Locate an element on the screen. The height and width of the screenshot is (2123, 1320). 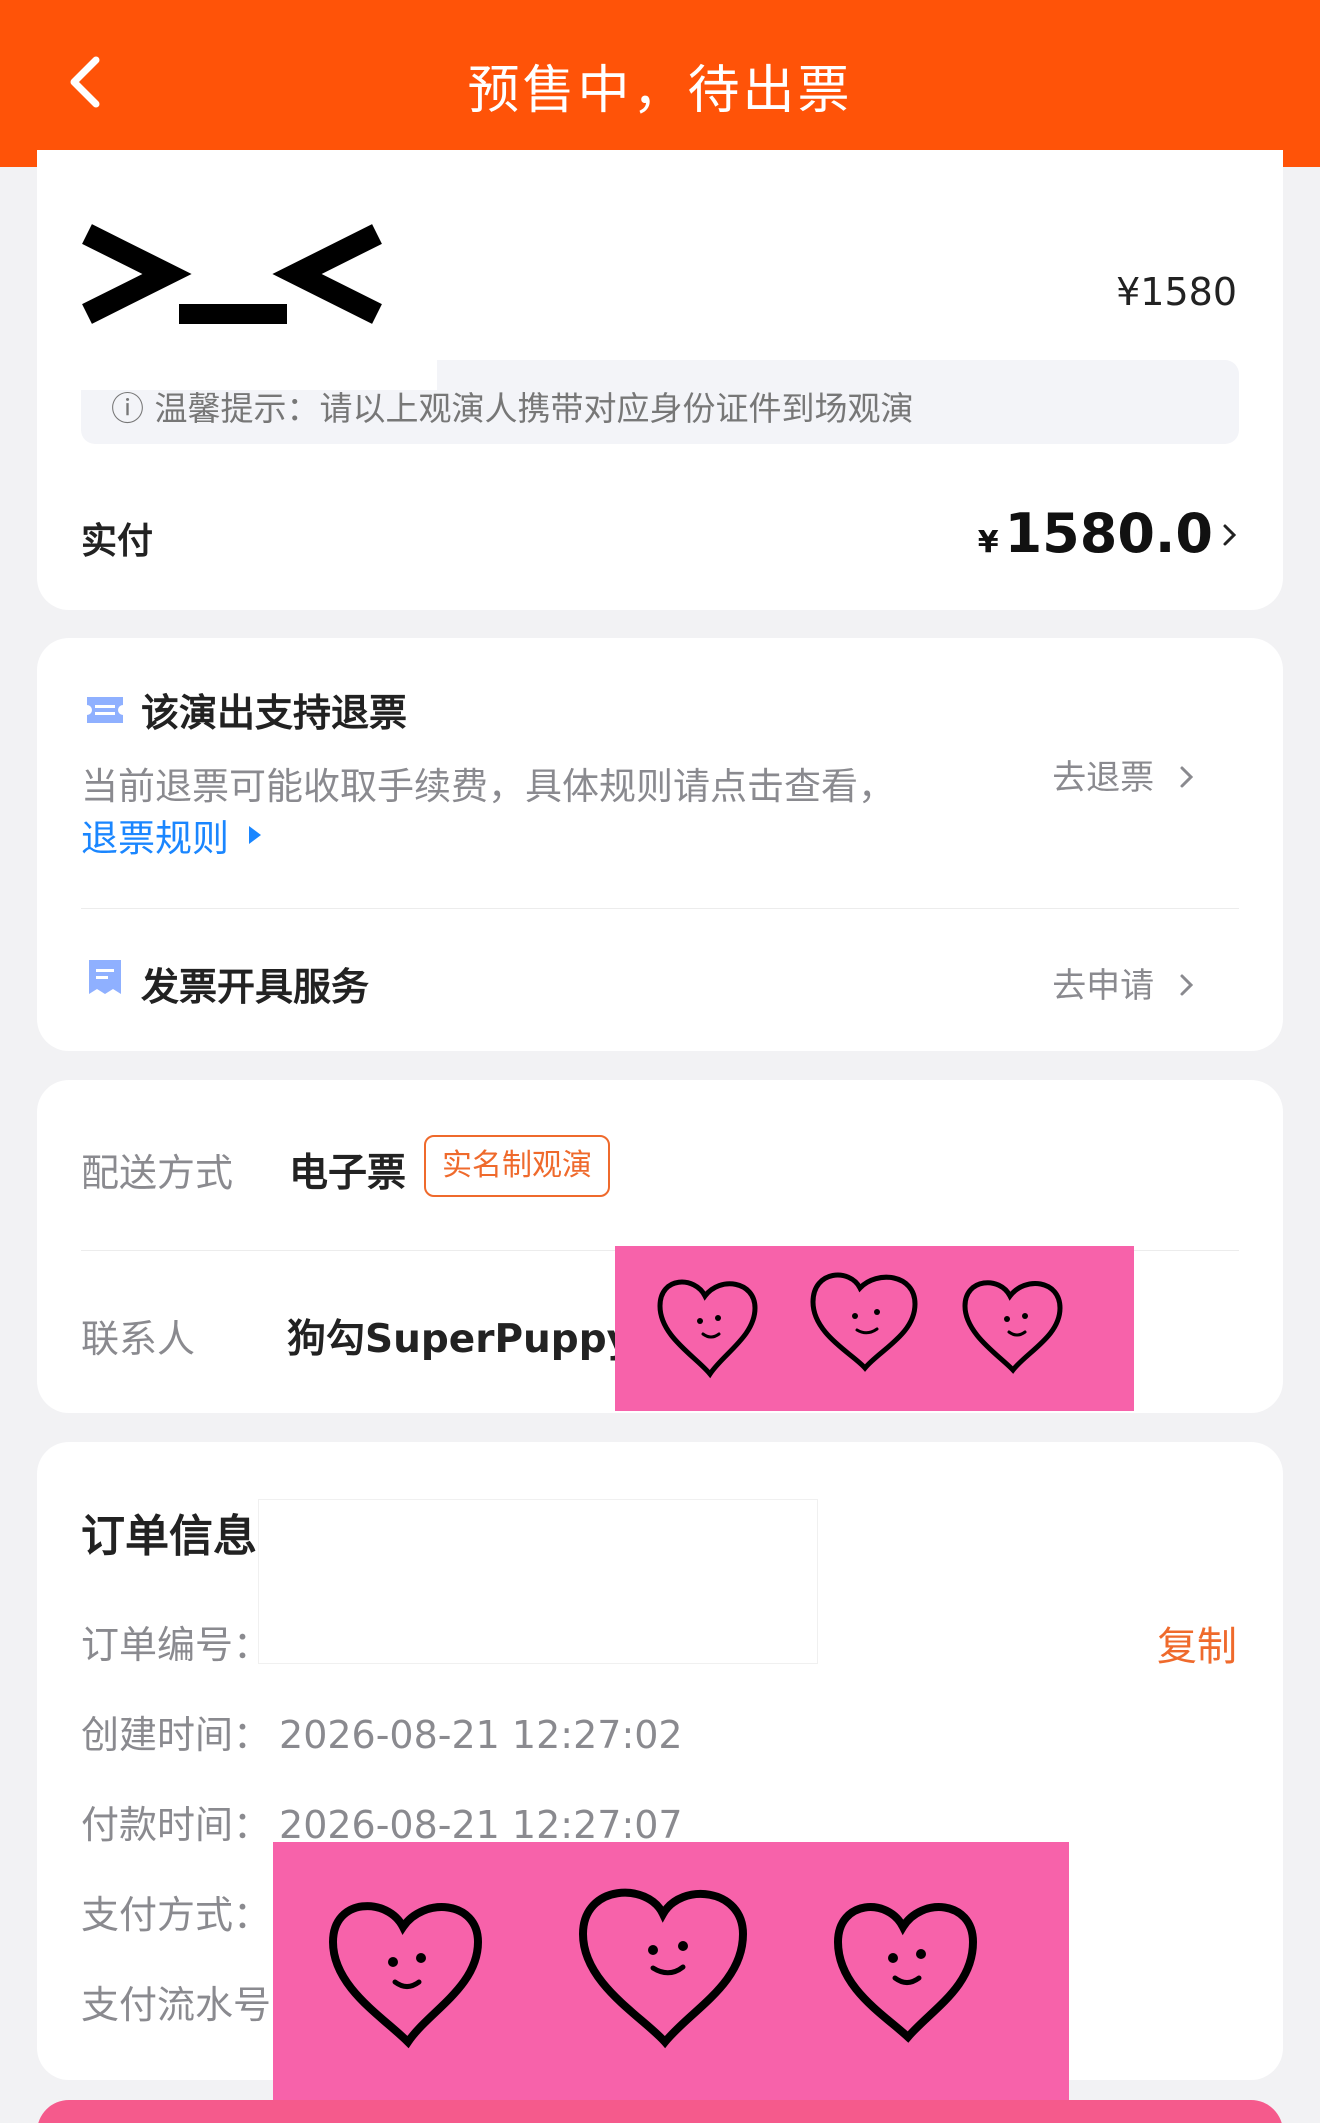
payment-method-label: 支付方式： is located at coordinates (176, 1915).